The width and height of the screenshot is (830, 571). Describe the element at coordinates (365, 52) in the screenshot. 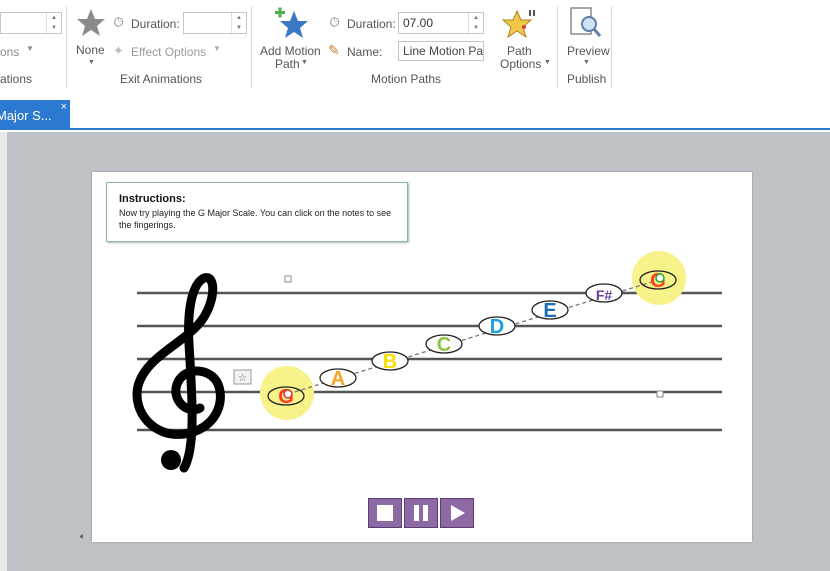

I see `motion-name-label: Name:` at that location.